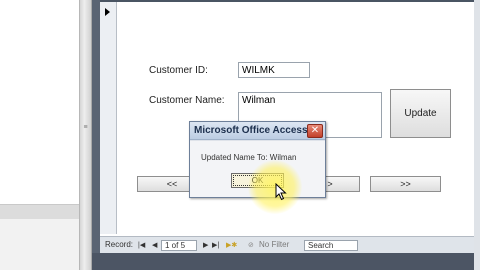 This screenshot has height=270, width=480. Describe the element at coordinates (215, 245) in the screenshot. I see `last-record-icon: ▶|` at that location.